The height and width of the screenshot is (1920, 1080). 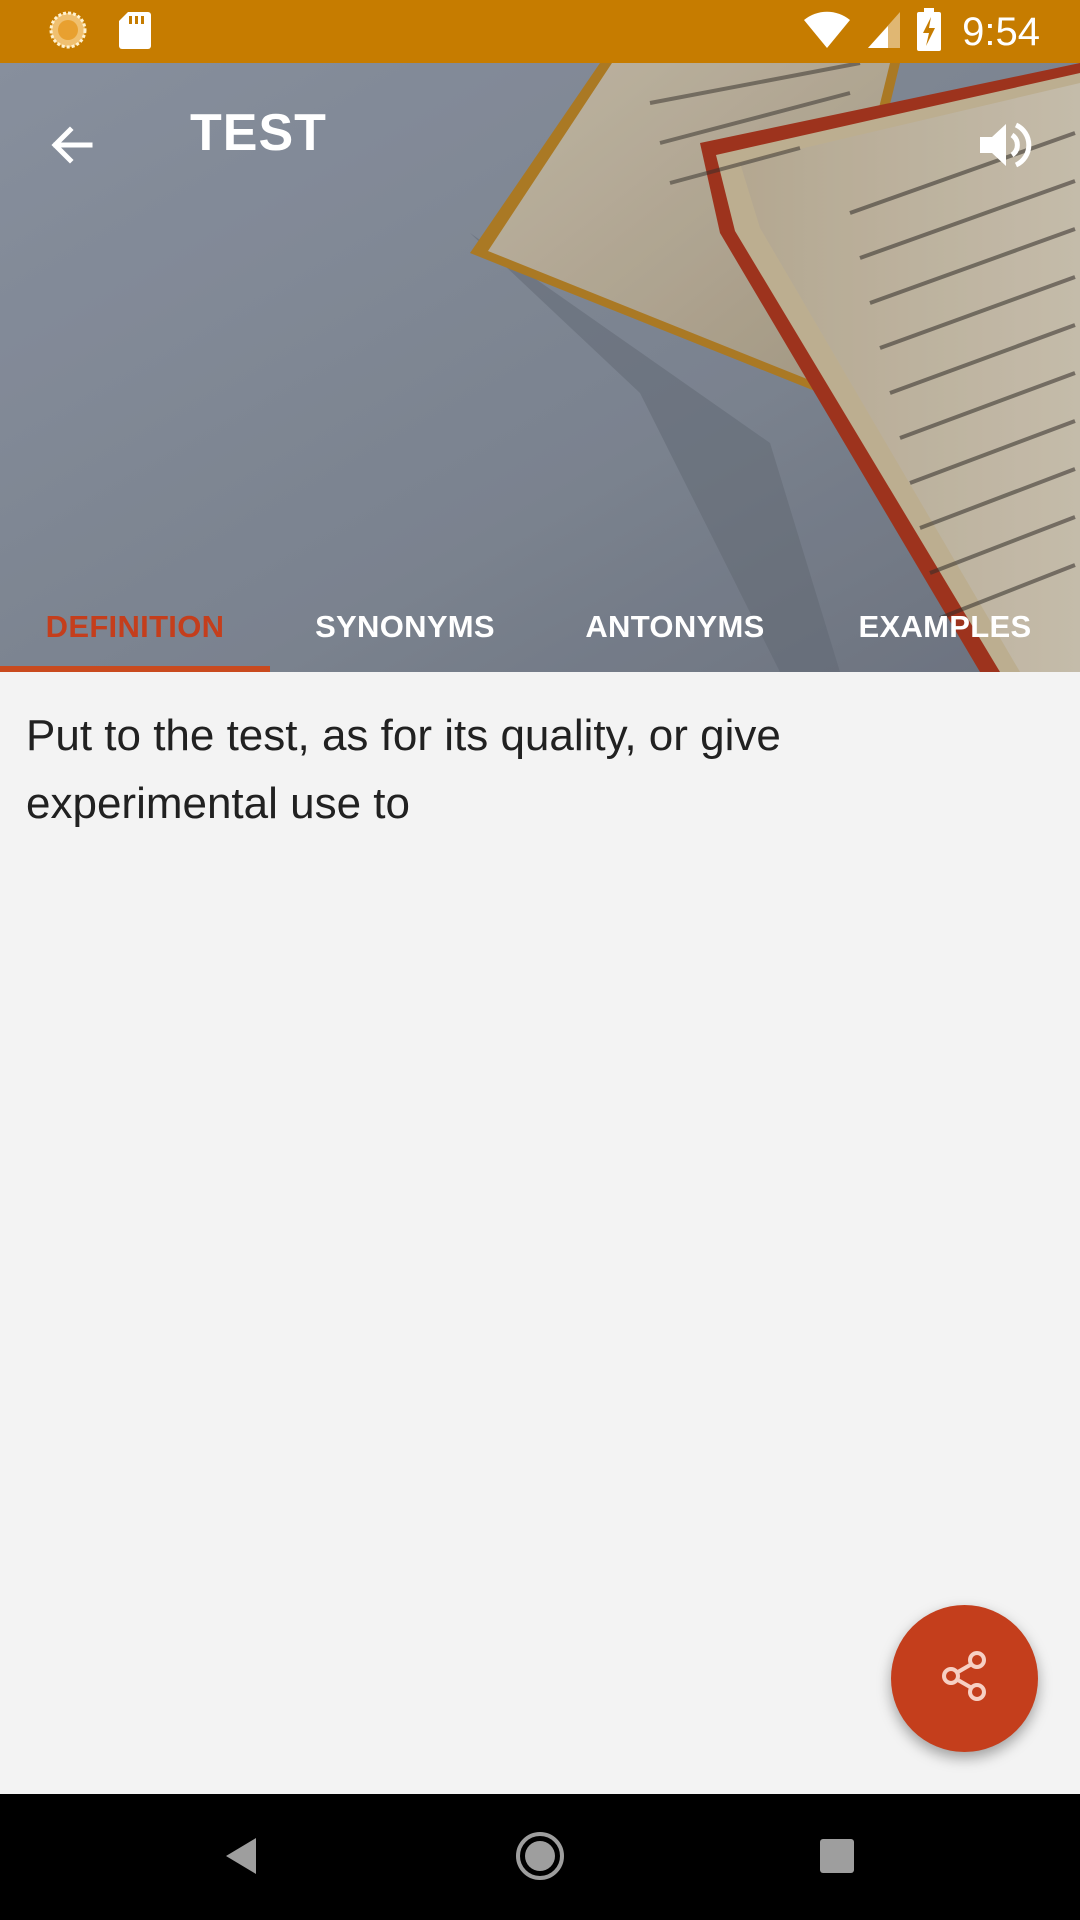 I want to click on navigation-bar, so click(x=540, y=1857).